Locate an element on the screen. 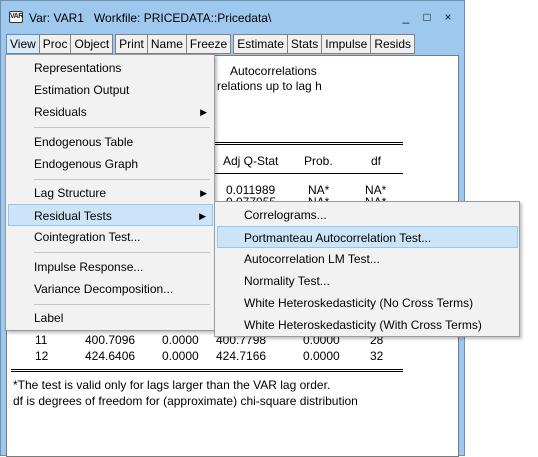 This screenshot has width=538, height=457. row12-prob: 0.0000 is located at coordinates (180, 356).